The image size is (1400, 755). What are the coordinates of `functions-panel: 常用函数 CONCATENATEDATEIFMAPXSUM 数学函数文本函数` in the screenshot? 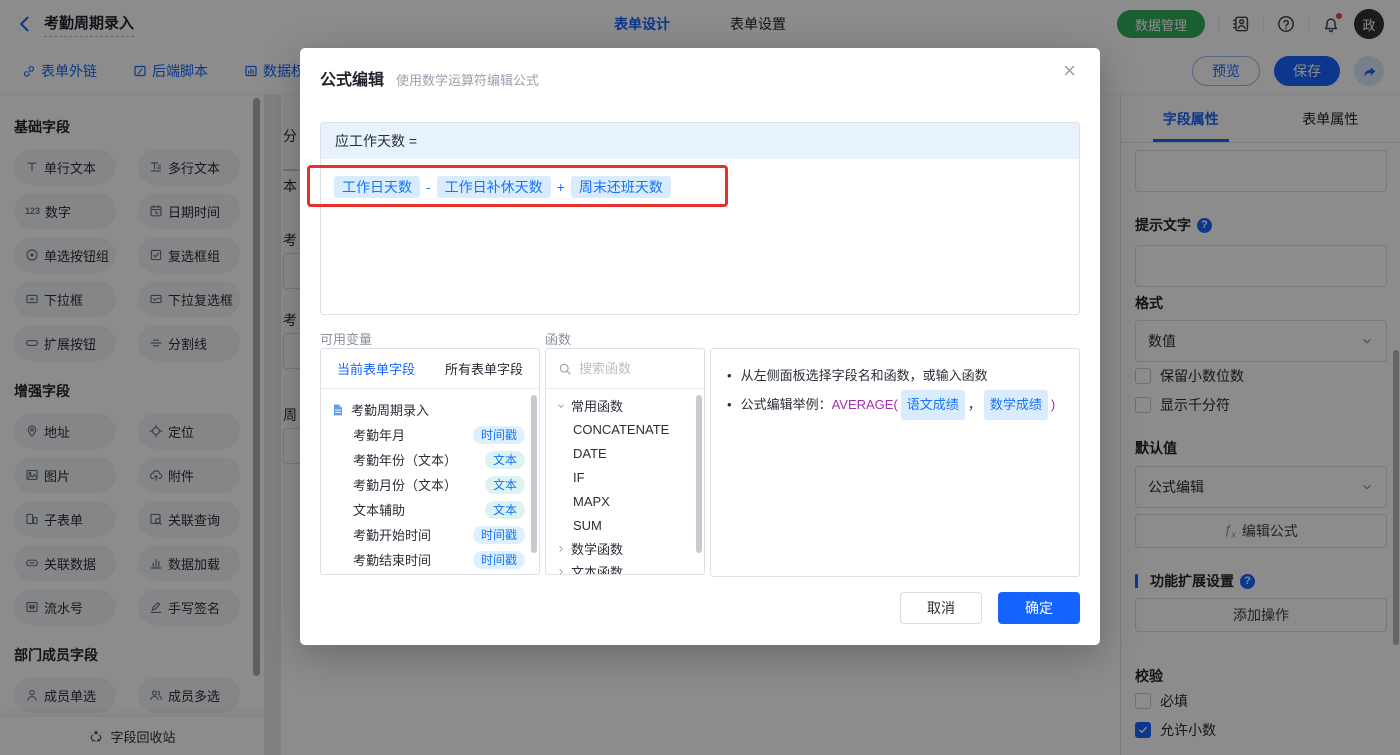 It's located at (625, 461).